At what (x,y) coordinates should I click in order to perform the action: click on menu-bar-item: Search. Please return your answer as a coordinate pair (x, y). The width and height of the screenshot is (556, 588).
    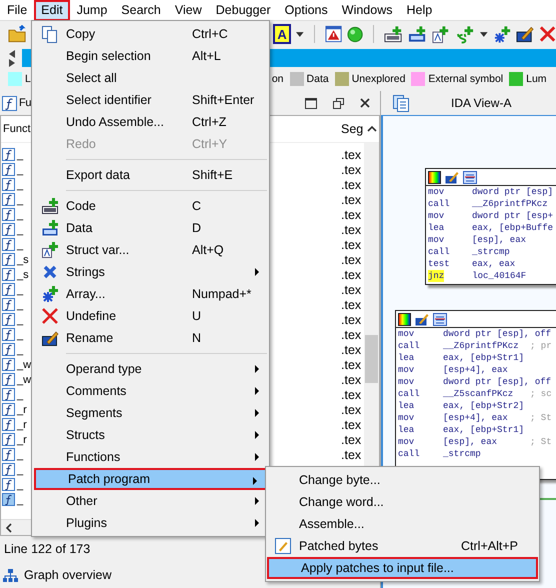
    Looking at the image, I should click on (141, 10).